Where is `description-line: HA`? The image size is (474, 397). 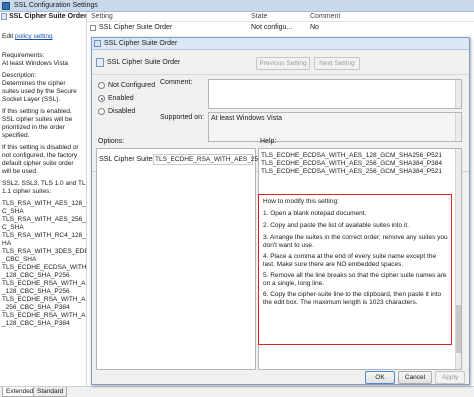 description-line: HA is located at coordinates (7, 243).